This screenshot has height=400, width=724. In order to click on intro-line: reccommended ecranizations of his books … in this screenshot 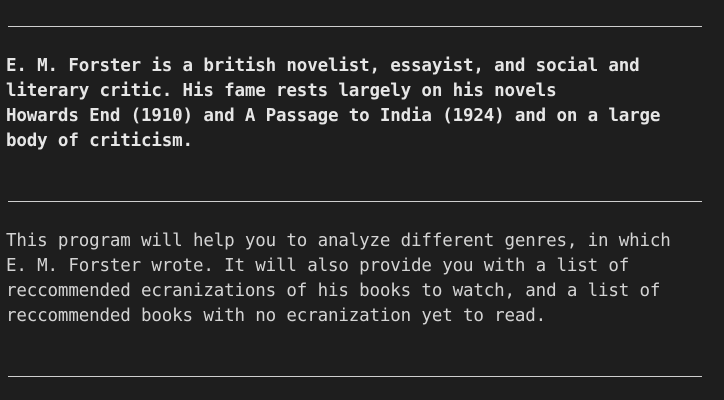, I will do `click(333, 291)`.